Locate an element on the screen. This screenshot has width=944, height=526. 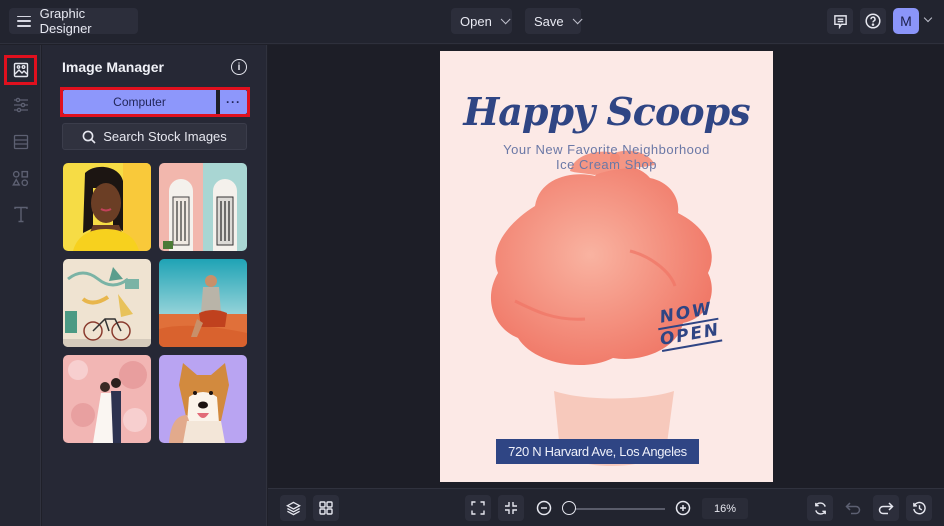
grid-view-button is located at coordinates (326, 508).